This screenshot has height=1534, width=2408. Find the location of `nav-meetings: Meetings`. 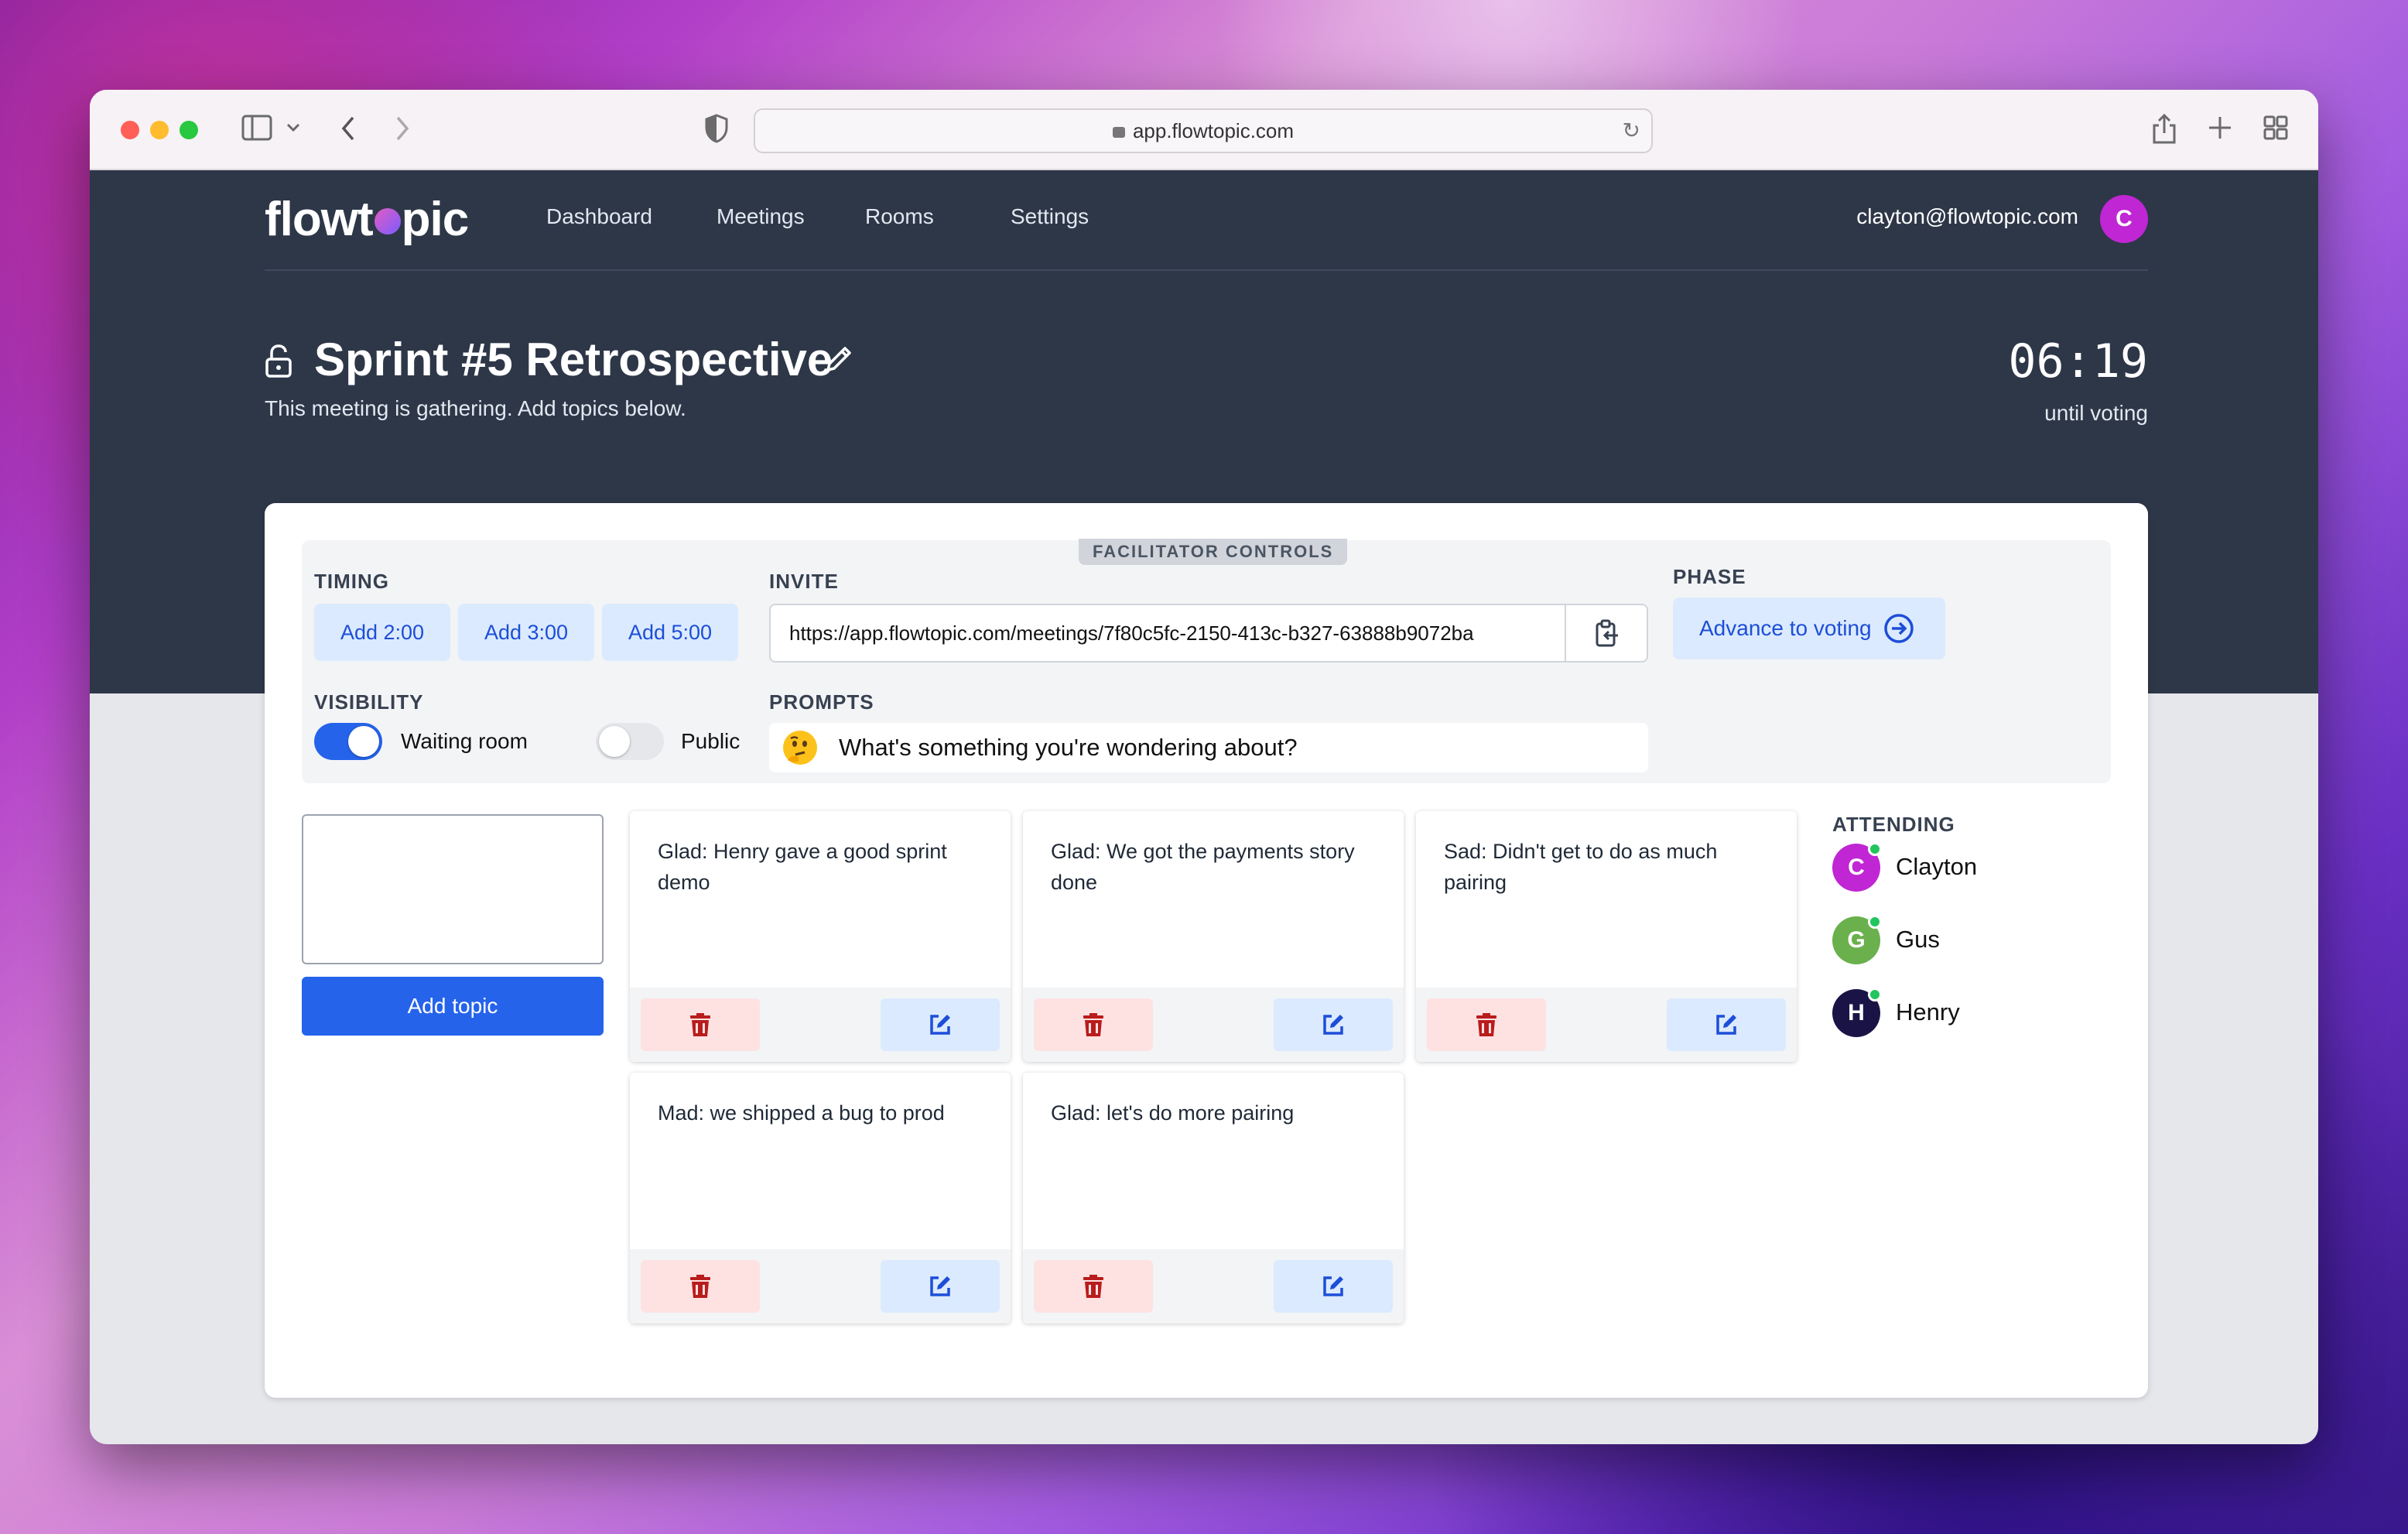

nav-meetings: Meetings is located at coordinates (761, 216).